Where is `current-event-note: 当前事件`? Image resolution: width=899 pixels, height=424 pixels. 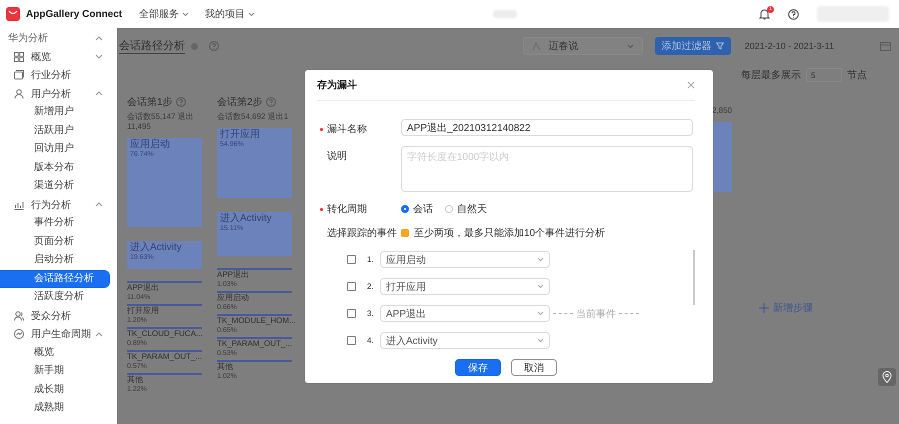
current-event-note: 当前事件 is located at coordinates (596, 314).